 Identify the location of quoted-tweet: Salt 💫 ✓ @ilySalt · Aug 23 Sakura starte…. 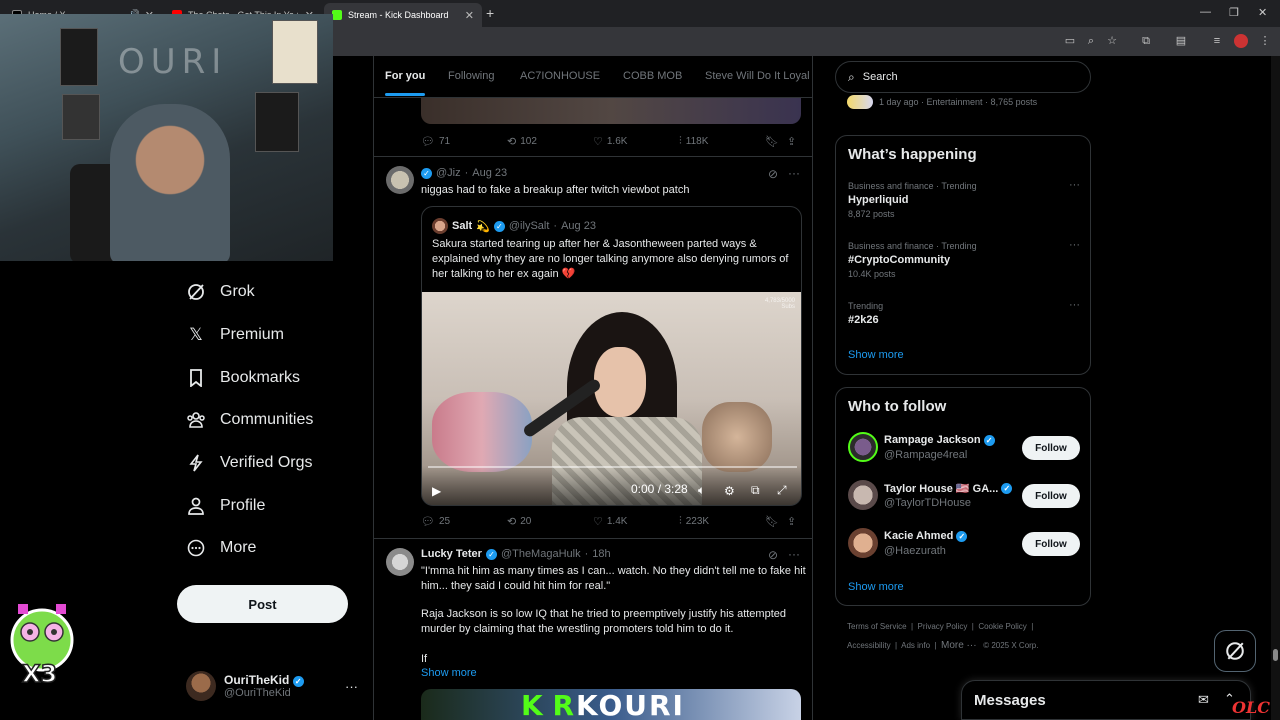
(611, 356).